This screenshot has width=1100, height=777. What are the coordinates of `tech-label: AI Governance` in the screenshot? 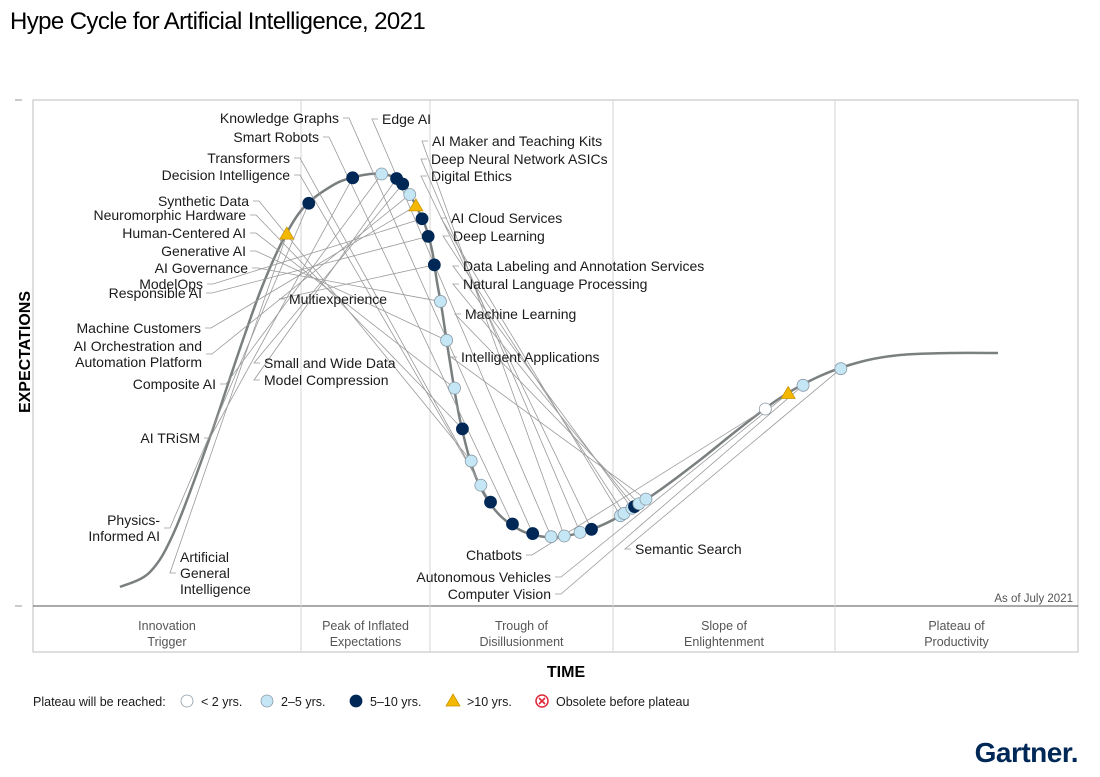 It's located at (202, 268).